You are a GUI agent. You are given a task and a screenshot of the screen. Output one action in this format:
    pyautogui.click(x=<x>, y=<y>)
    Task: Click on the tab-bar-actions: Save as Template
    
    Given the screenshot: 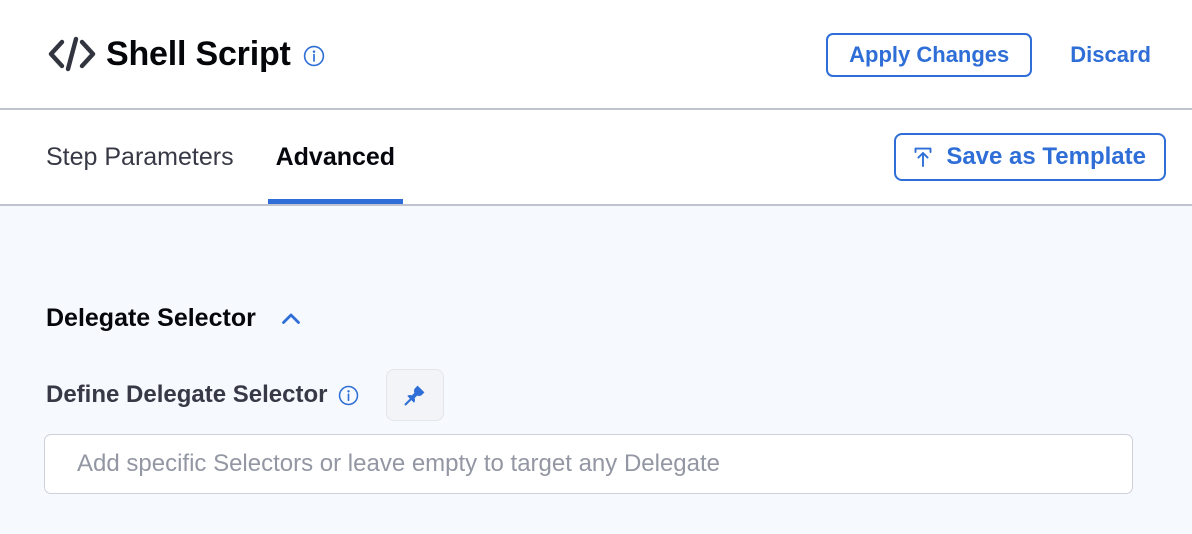 What is the action you would take?
    pyautogui.click(x=1030, y=157)
    